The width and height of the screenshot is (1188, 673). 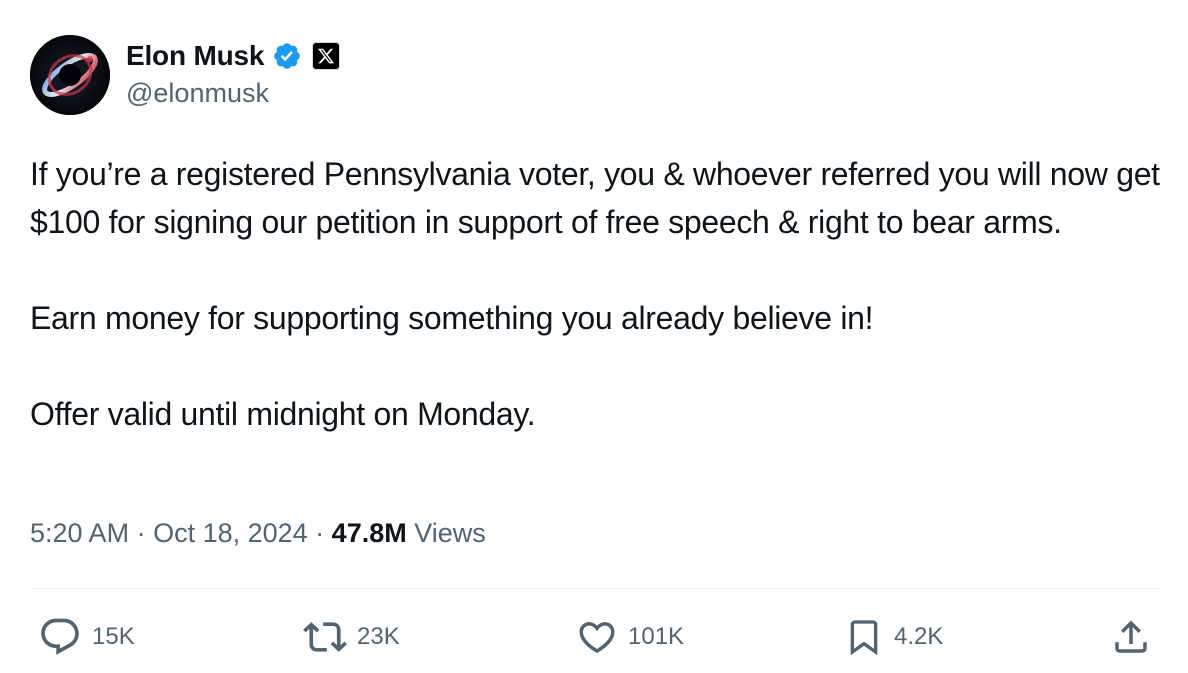 What do you see at coordinates (86, 637) in the screenshot?
I see `reply-button: 15K` at bounding box center [86, 637].